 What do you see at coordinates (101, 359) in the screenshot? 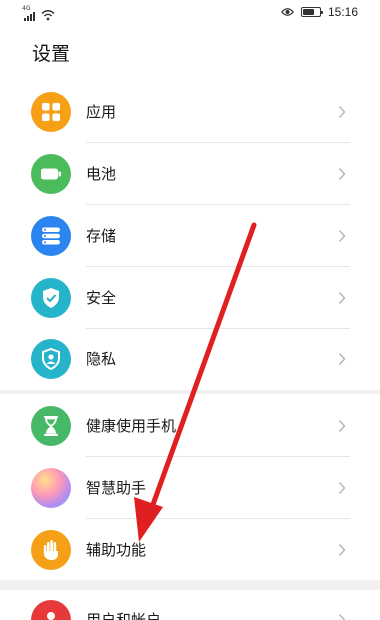
I see `settings-item-label: 隐私` at bounding box center [101, 359].